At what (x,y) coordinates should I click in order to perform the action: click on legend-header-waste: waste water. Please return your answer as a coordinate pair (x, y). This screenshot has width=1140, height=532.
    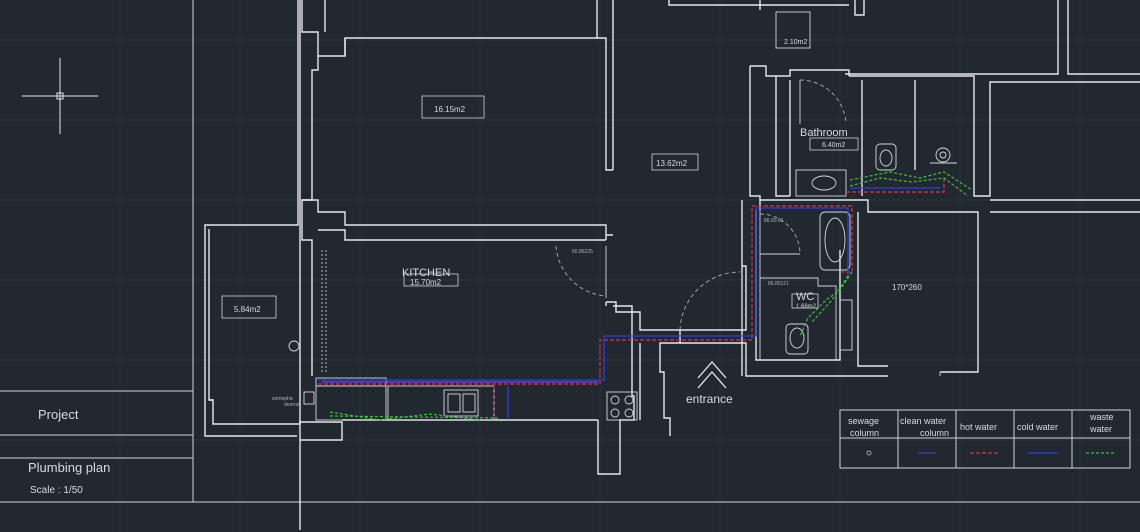
    Looking at the image, I should click on (1101, 423).